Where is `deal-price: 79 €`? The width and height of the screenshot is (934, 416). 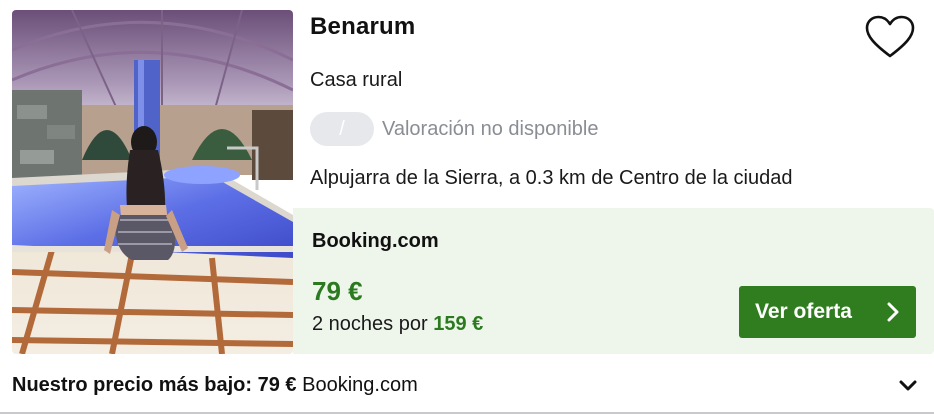 deal-price: 79 € is located at coordinates (337, 291).